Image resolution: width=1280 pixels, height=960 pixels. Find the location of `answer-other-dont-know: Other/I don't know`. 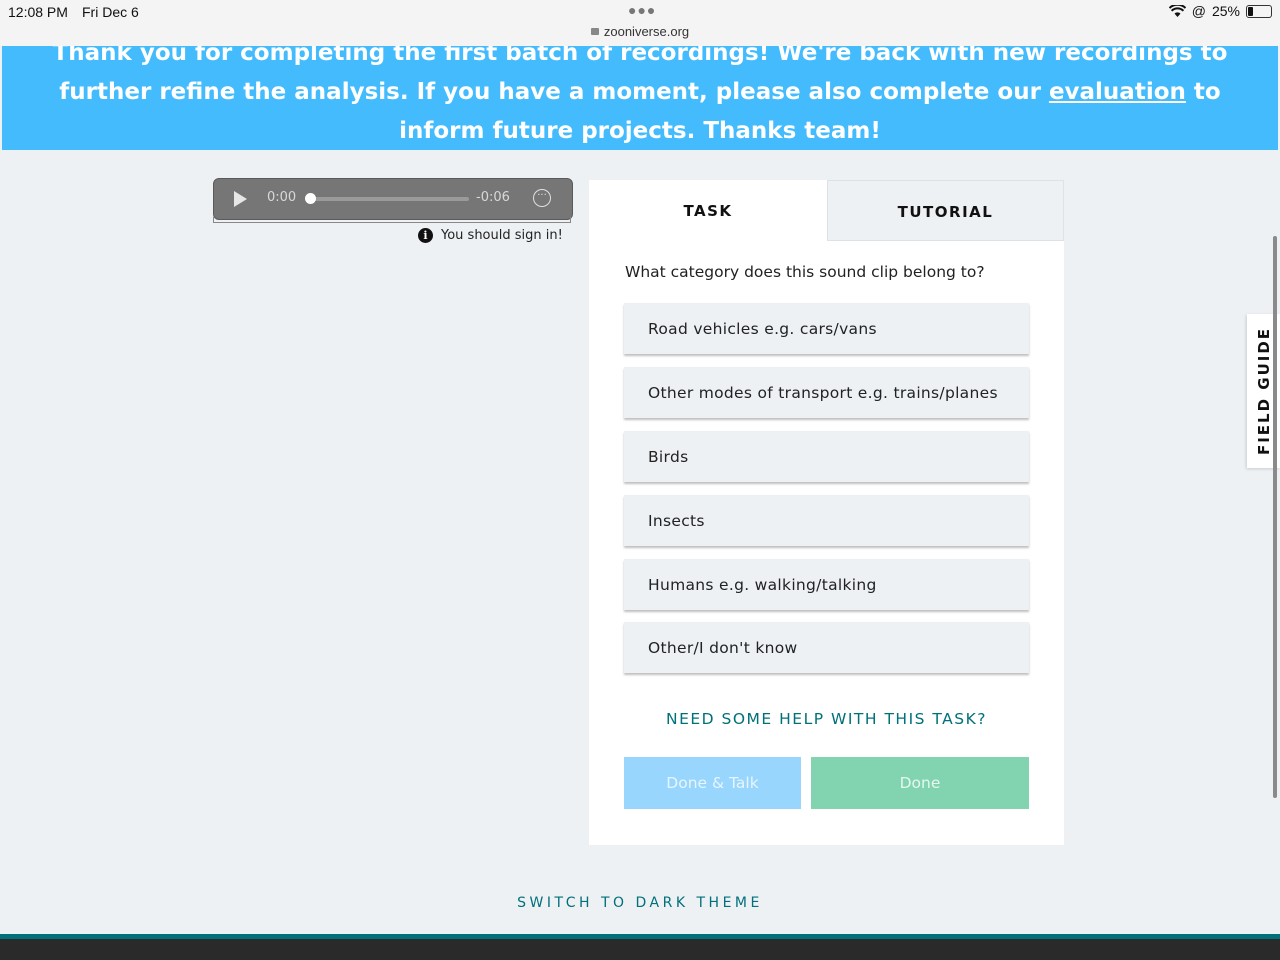

answer-other-dont-know: Other/I don't know is located at coordinates (826, 647).